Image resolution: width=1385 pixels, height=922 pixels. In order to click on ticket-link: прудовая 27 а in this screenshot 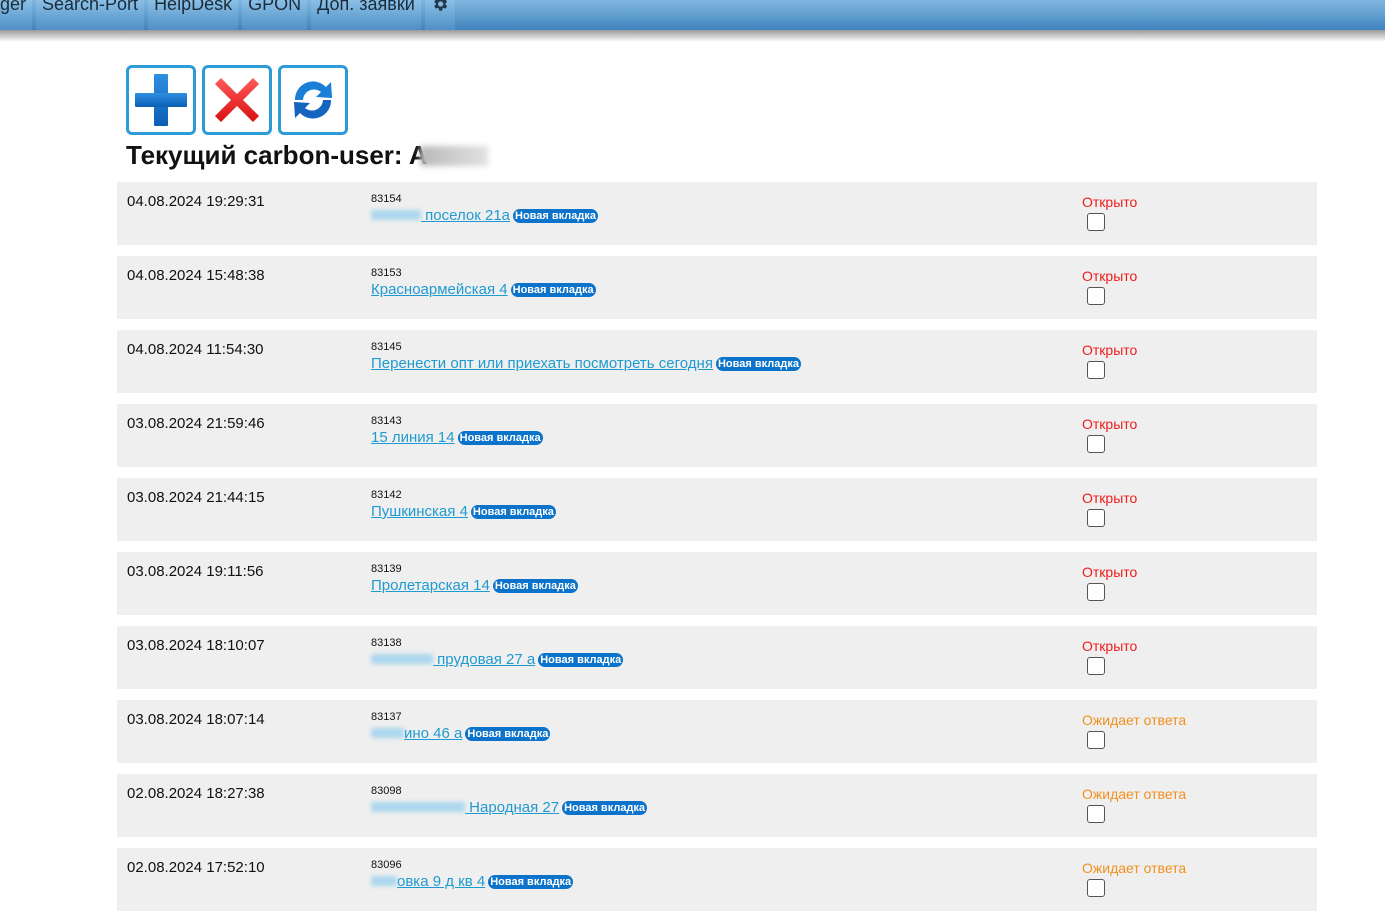, I will do `click(453, 659)`.